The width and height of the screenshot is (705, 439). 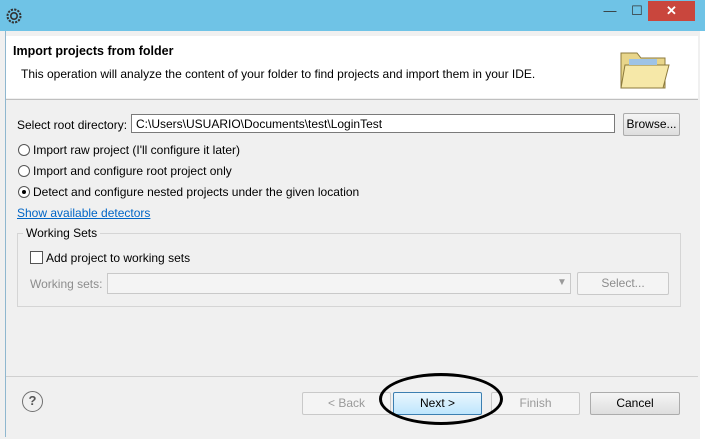 I want to click on help-icon: ?, so click(x=32, y=401).